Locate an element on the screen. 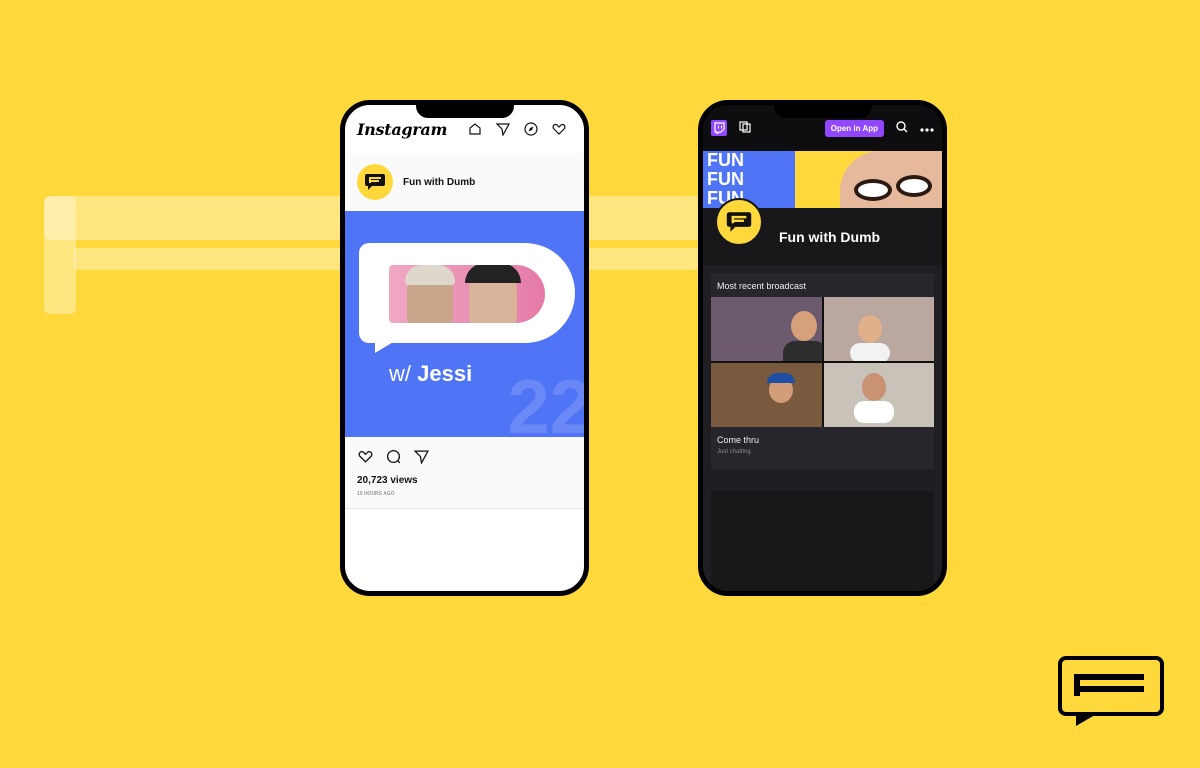  speech-bubble-tail is located at coordinates (390, 344).